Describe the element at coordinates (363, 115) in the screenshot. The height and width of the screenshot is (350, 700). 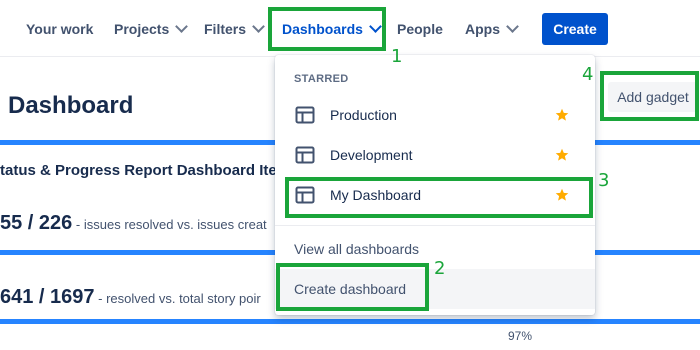
I see `dropdown-item-label: Production` at that location.